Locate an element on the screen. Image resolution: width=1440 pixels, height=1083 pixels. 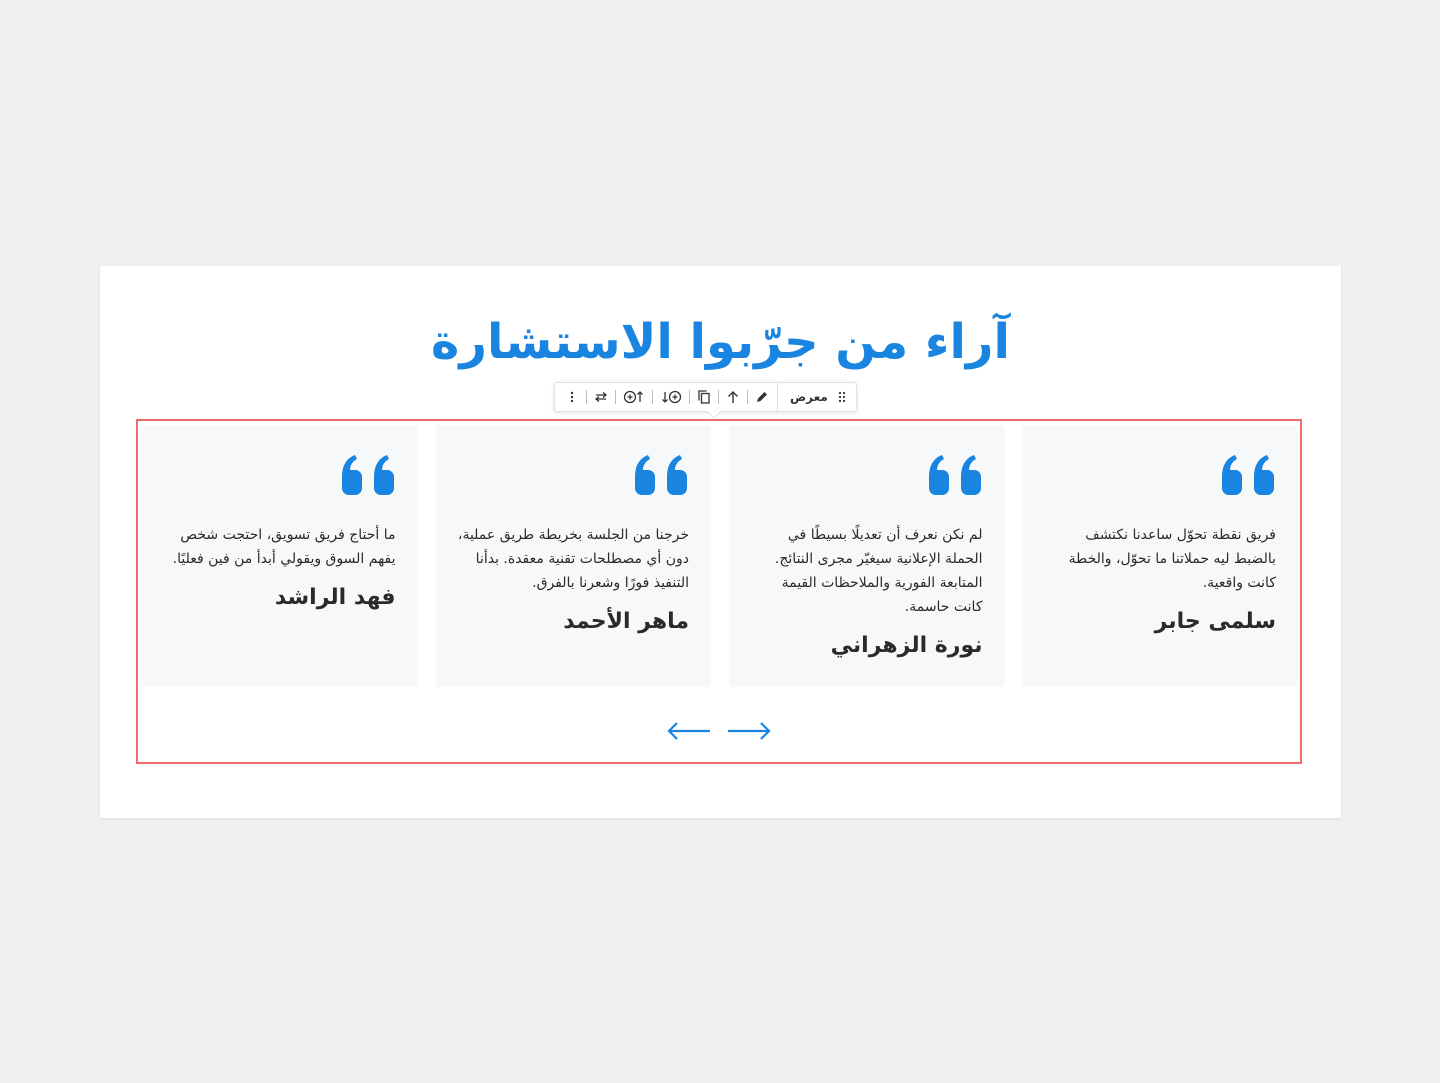
edit-button is located at coordinates (762, 397).